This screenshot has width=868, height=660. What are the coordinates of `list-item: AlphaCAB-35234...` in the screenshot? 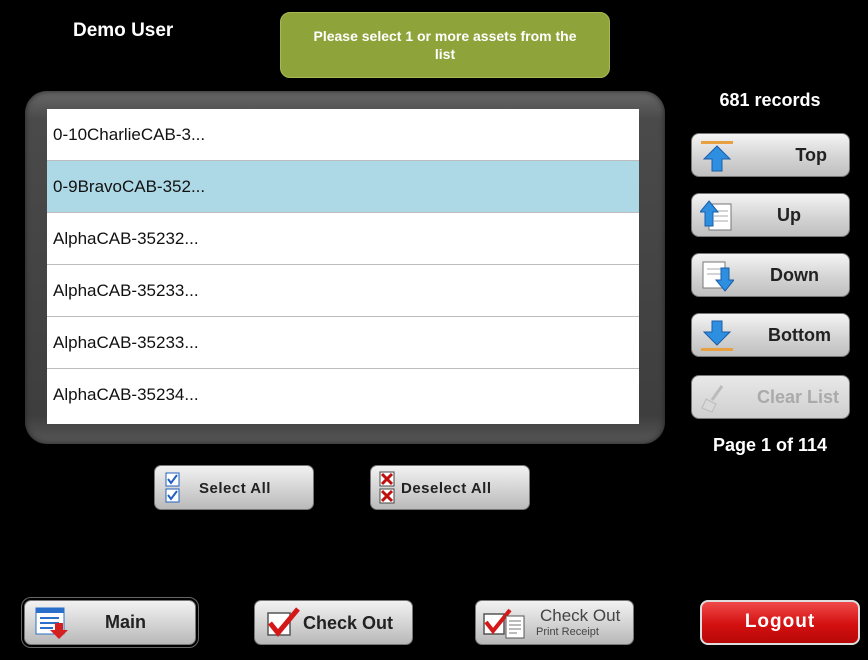 It's located at (343, 395).